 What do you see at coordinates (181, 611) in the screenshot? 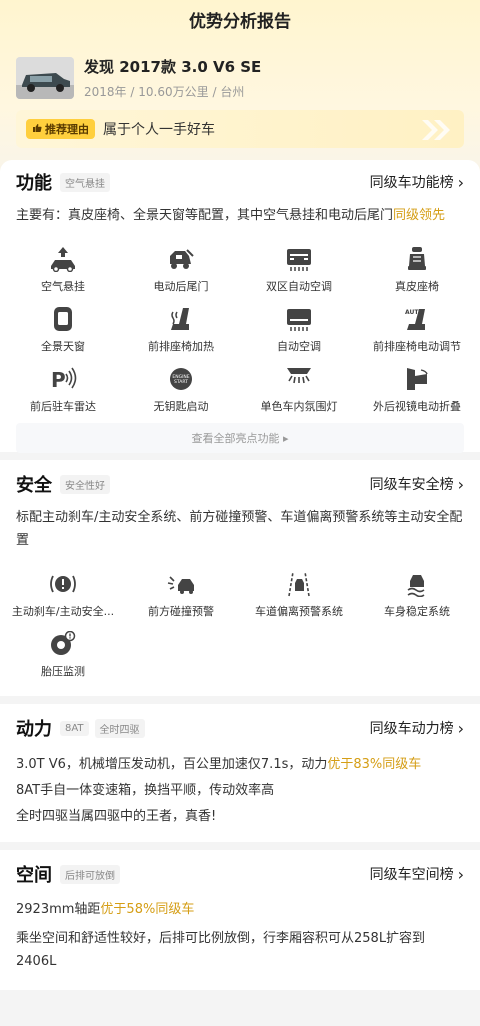
I see `feature-label: 前方碰撞预警` at bounding box center [181, 611].